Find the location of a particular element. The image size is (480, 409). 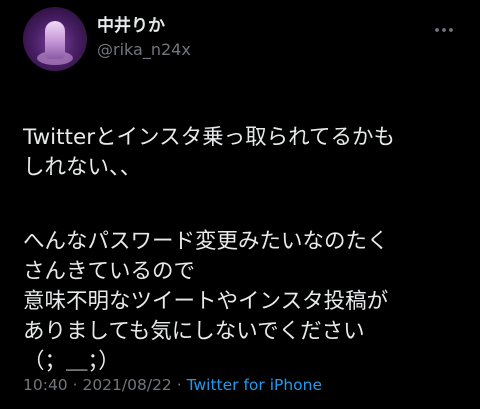

tweet-meta: 10:40 · 2021/08/22 · Twitter for iPhone is located at coordinates (172, 385).